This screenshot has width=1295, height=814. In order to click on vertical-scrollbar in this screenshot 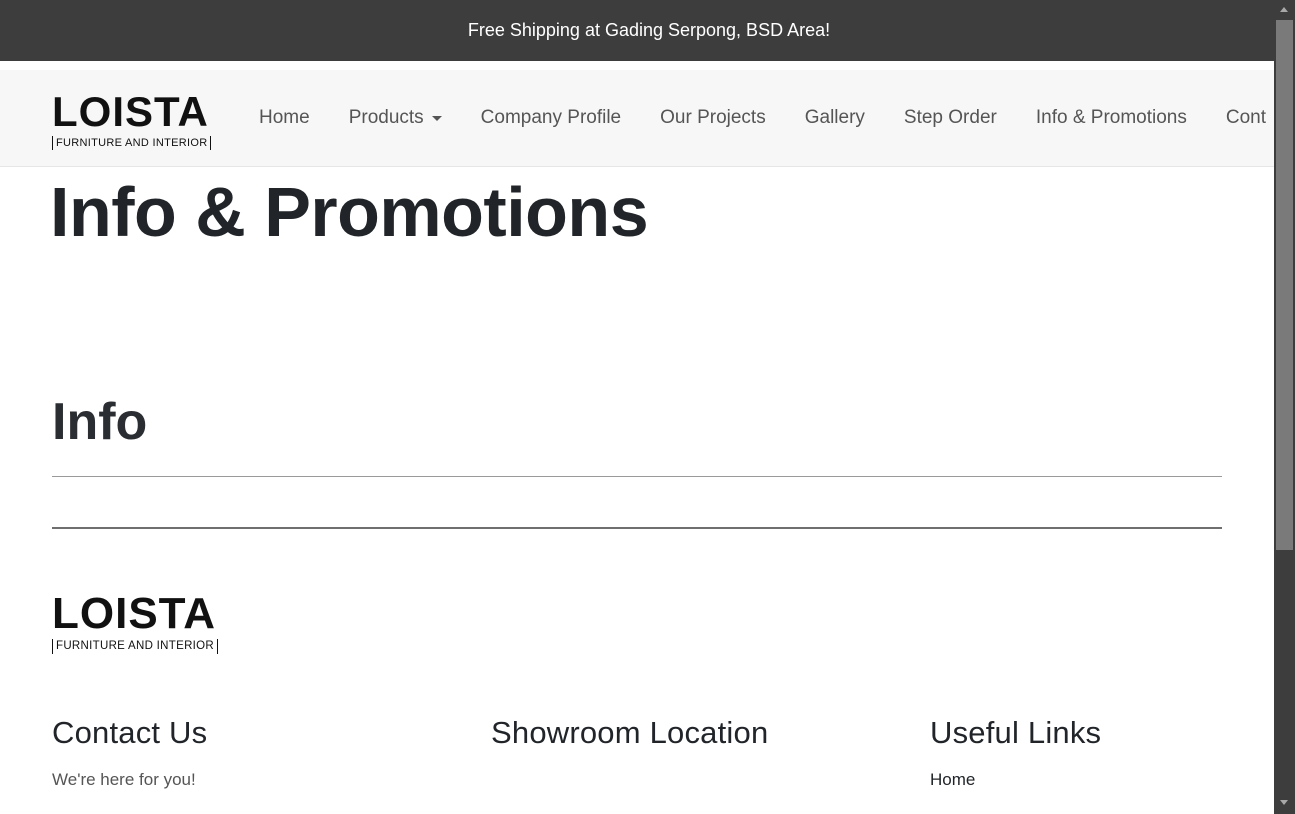, I will do `click(1284, 407)`.